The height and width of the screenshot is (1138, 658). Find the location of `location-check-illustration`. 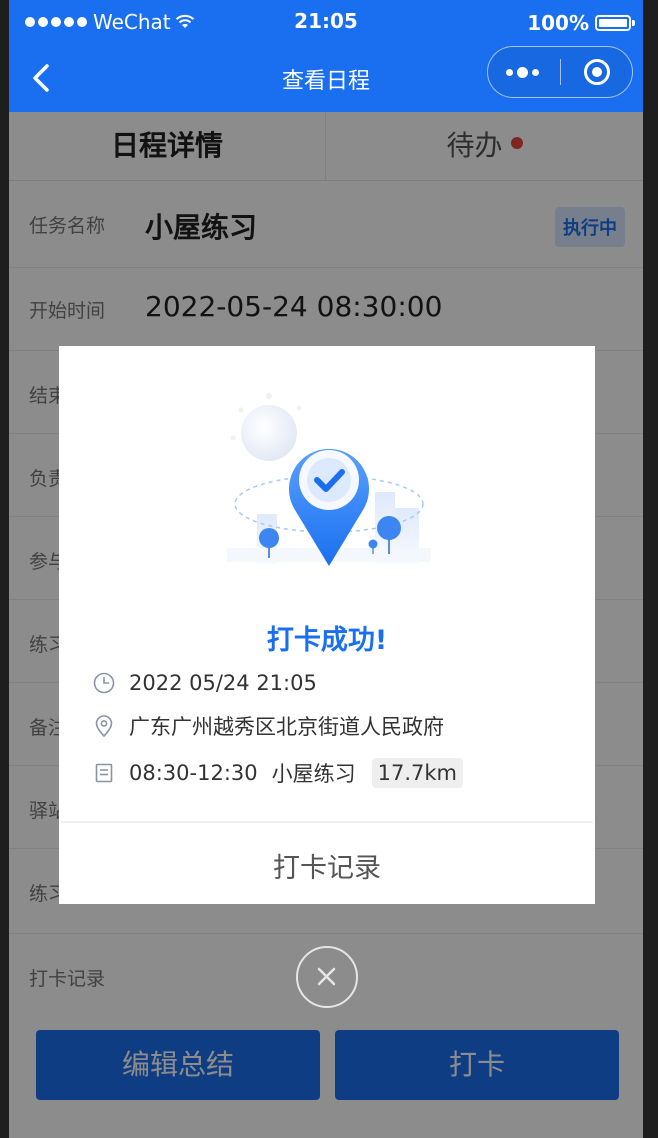

location-check-illustration is located at coordinates (329, 479).